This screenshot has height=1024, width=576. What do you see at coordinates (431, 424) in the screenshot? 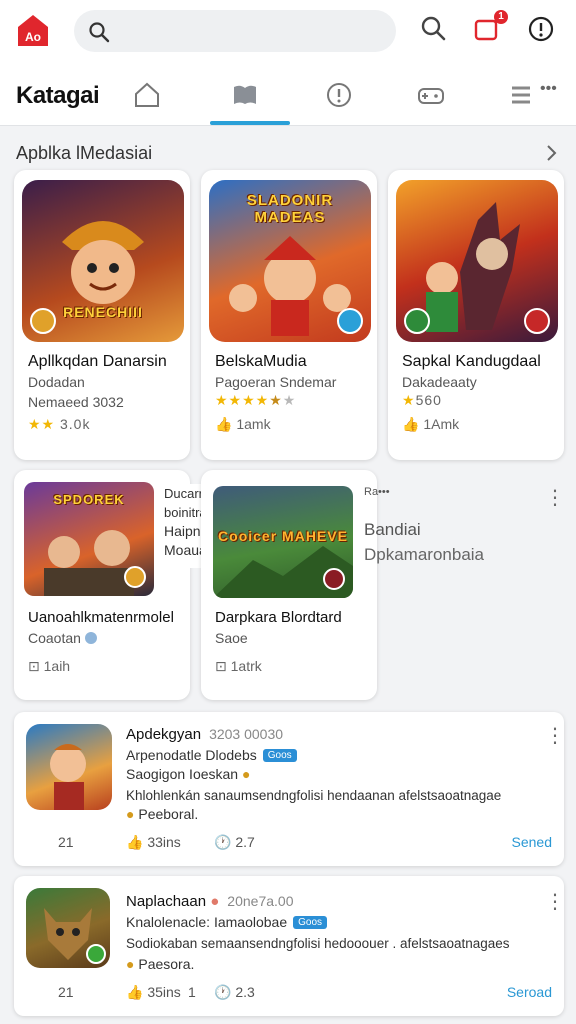
I see `like-count: 👍 1Amk` at bounding box center [431, 424].